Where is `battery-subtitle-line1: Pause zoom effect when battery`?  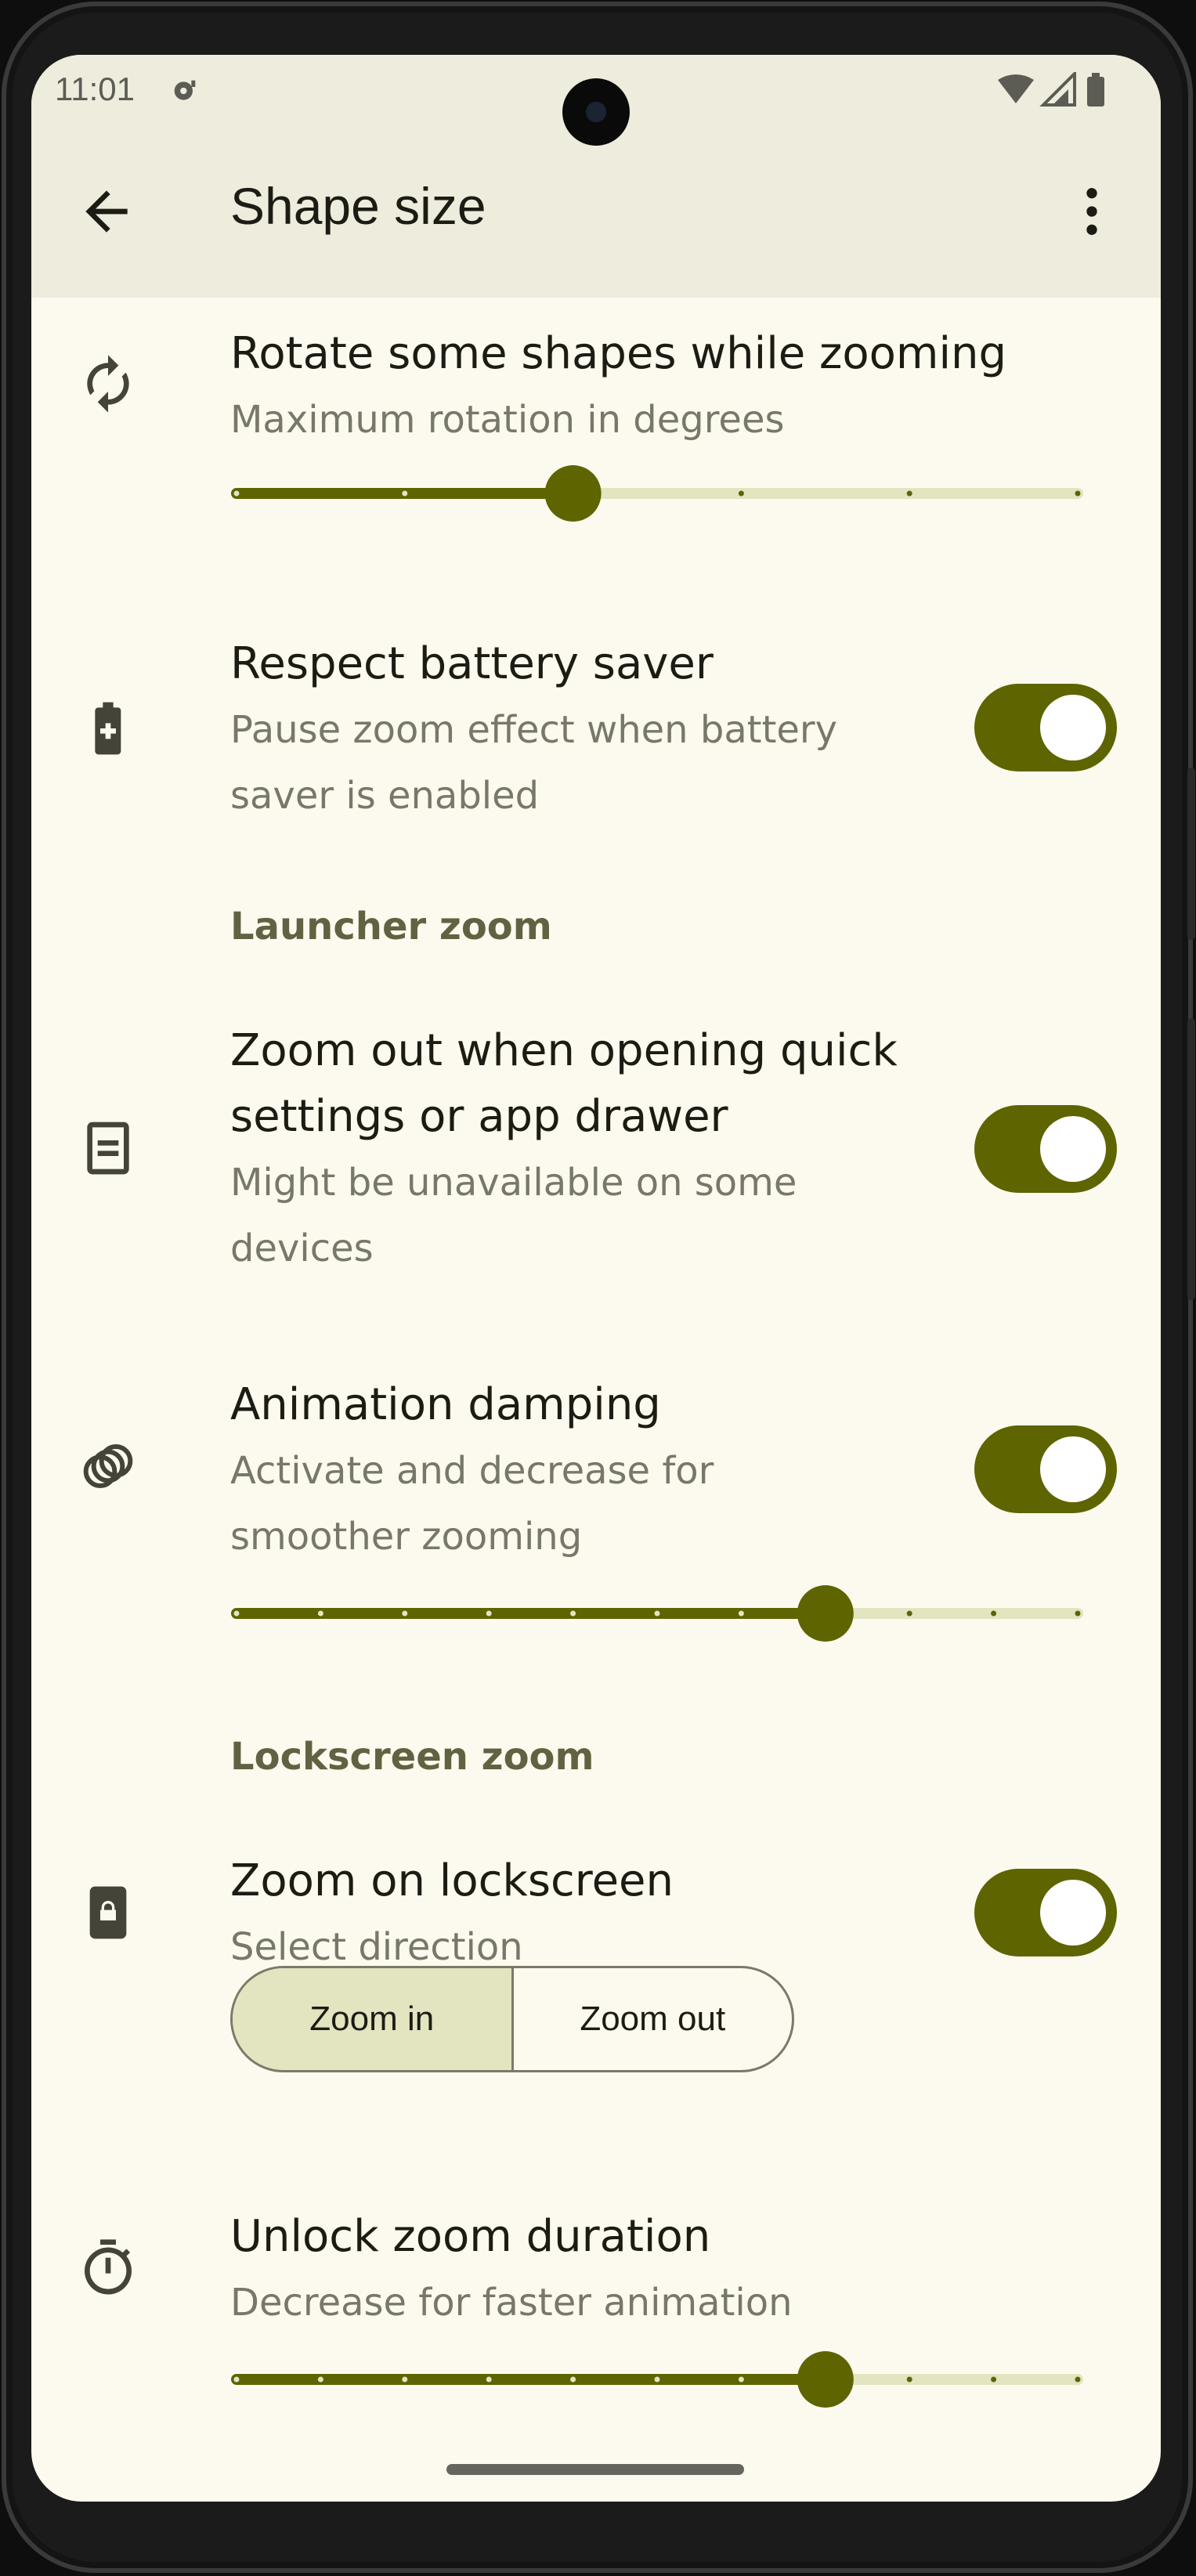 battery-subtitle-line1: Pause zoom effect when battery is located at coordinates (534, 730).